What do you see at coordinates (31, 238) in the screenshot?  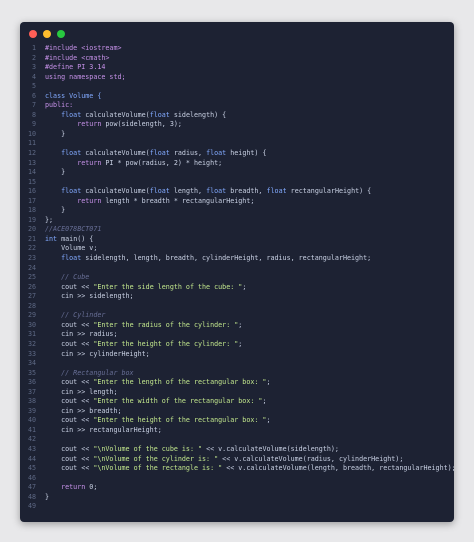 I see `line-number: 21` at bounding box center [31, 238].